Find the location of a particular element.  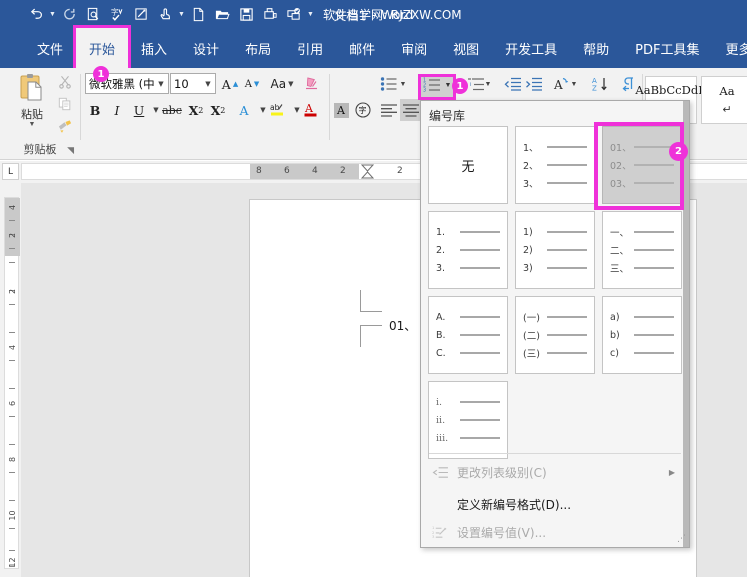

open-folder-icon is located at coordinates (222, 14).